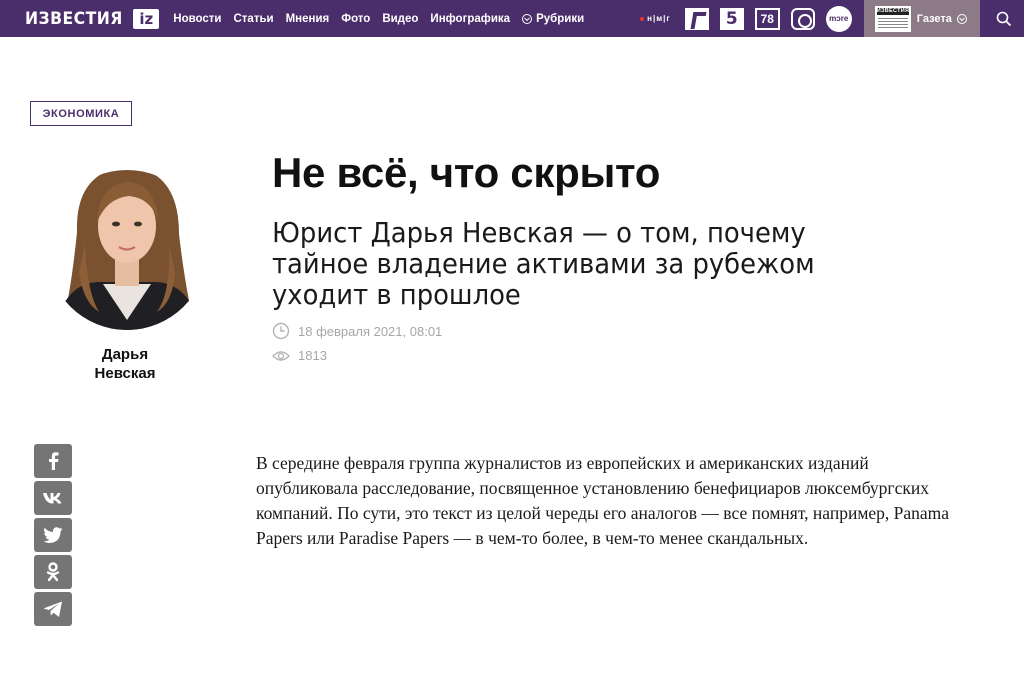 The height and width of the screenshot is (680, 1024). What do you see at coordinates (802, 18) in the screenshot?
I see `che-tv-logo` at bounding box center [802, 18].